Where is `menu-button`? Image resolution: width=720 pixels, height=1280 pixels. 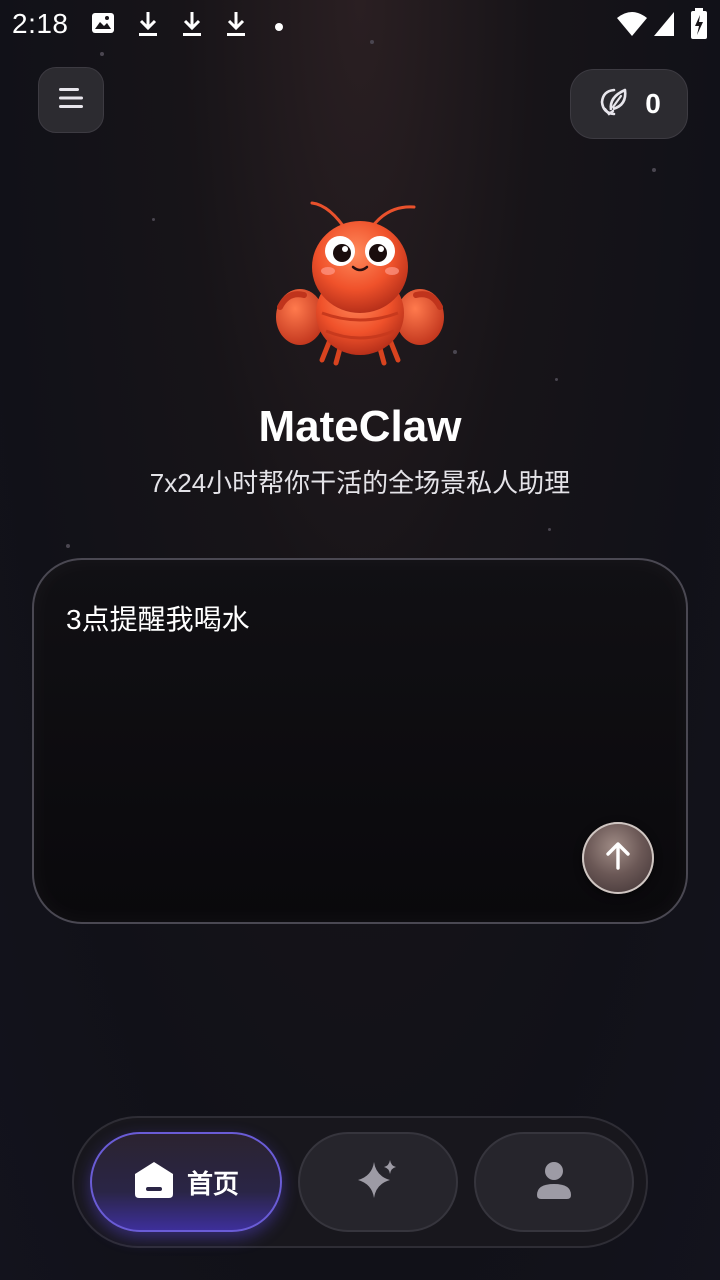 menu-button is located at coordinates (71, 100).